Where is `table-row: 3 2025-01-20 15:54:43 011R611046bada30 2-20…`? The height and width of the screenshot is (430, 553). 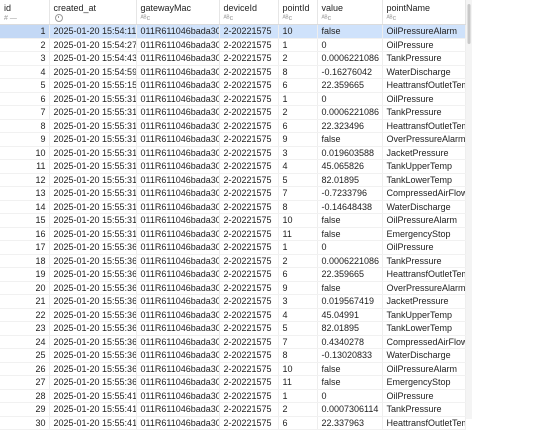 table-row: 3 2025-01-20 15:54:43 011R611046bada30 2-20… is located at coordinates (233, 58).